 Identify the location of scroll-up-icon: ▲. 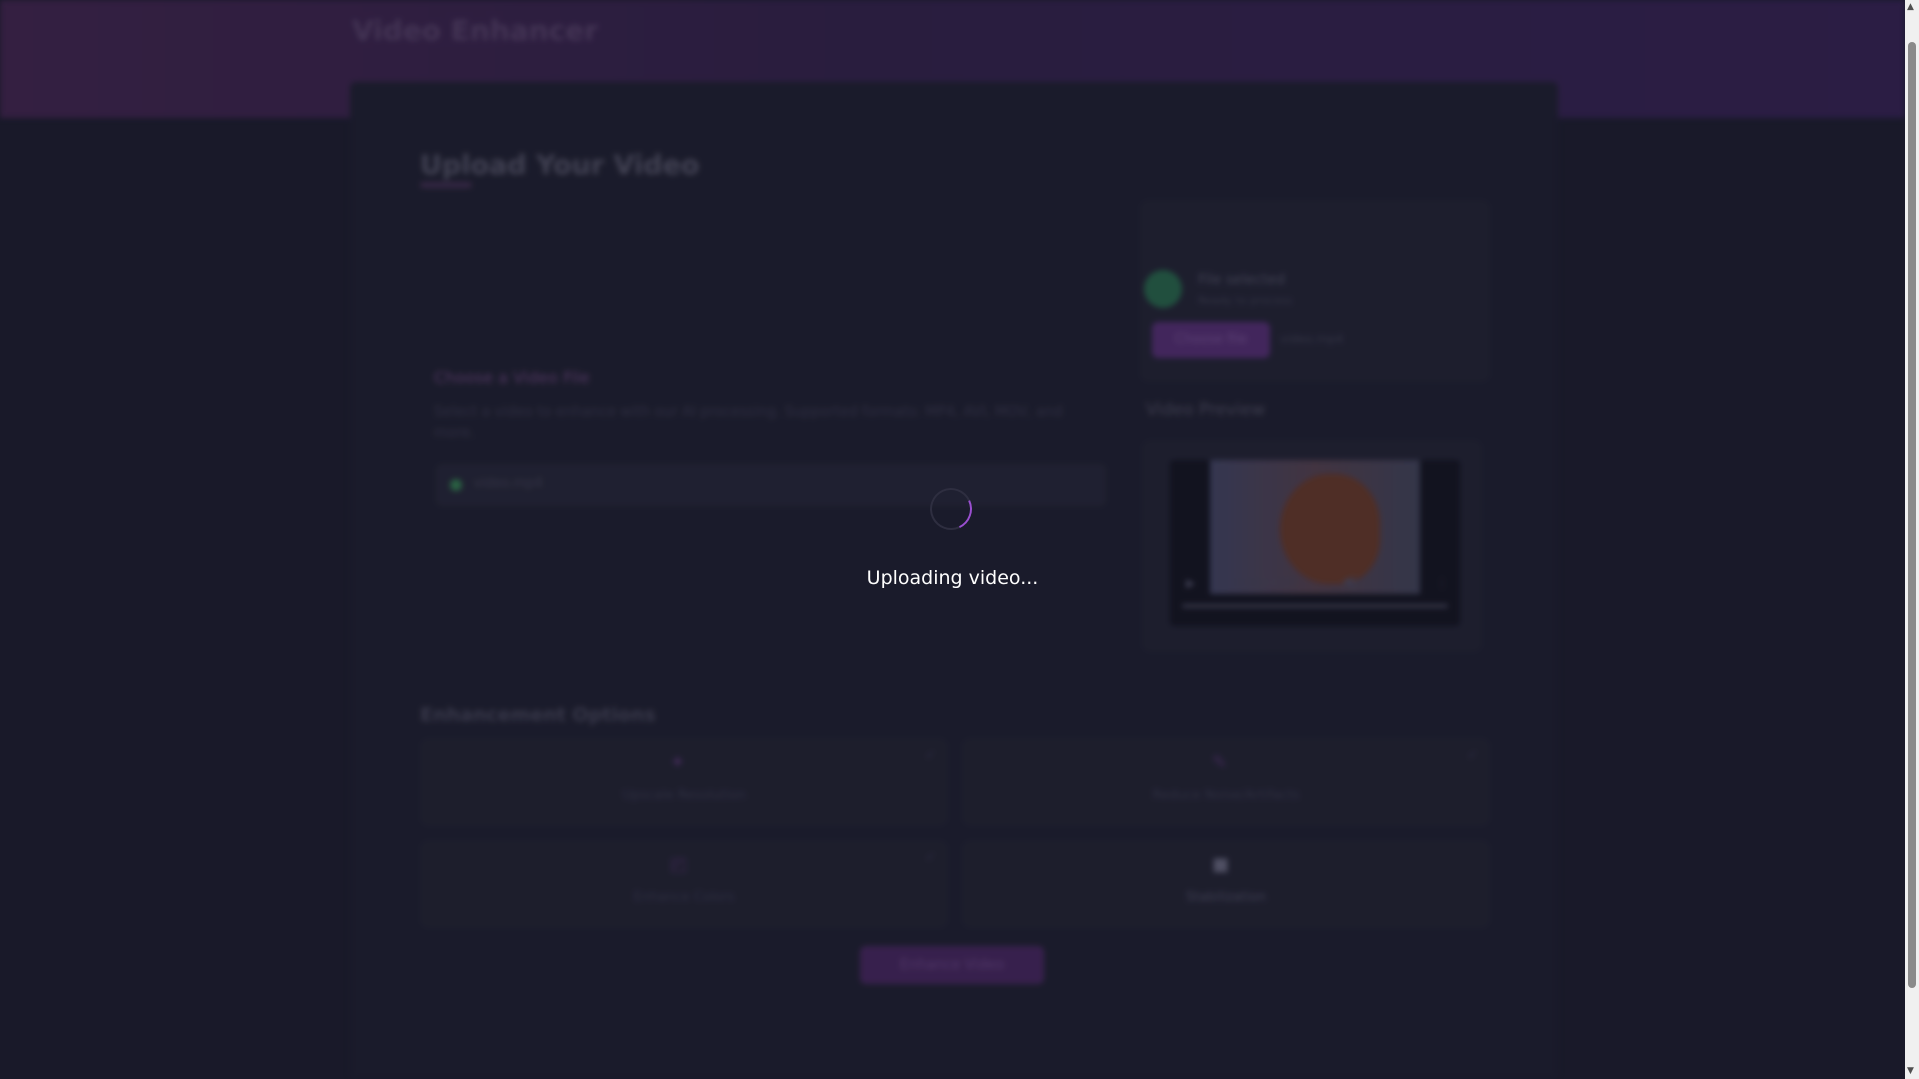
(1910, 7).